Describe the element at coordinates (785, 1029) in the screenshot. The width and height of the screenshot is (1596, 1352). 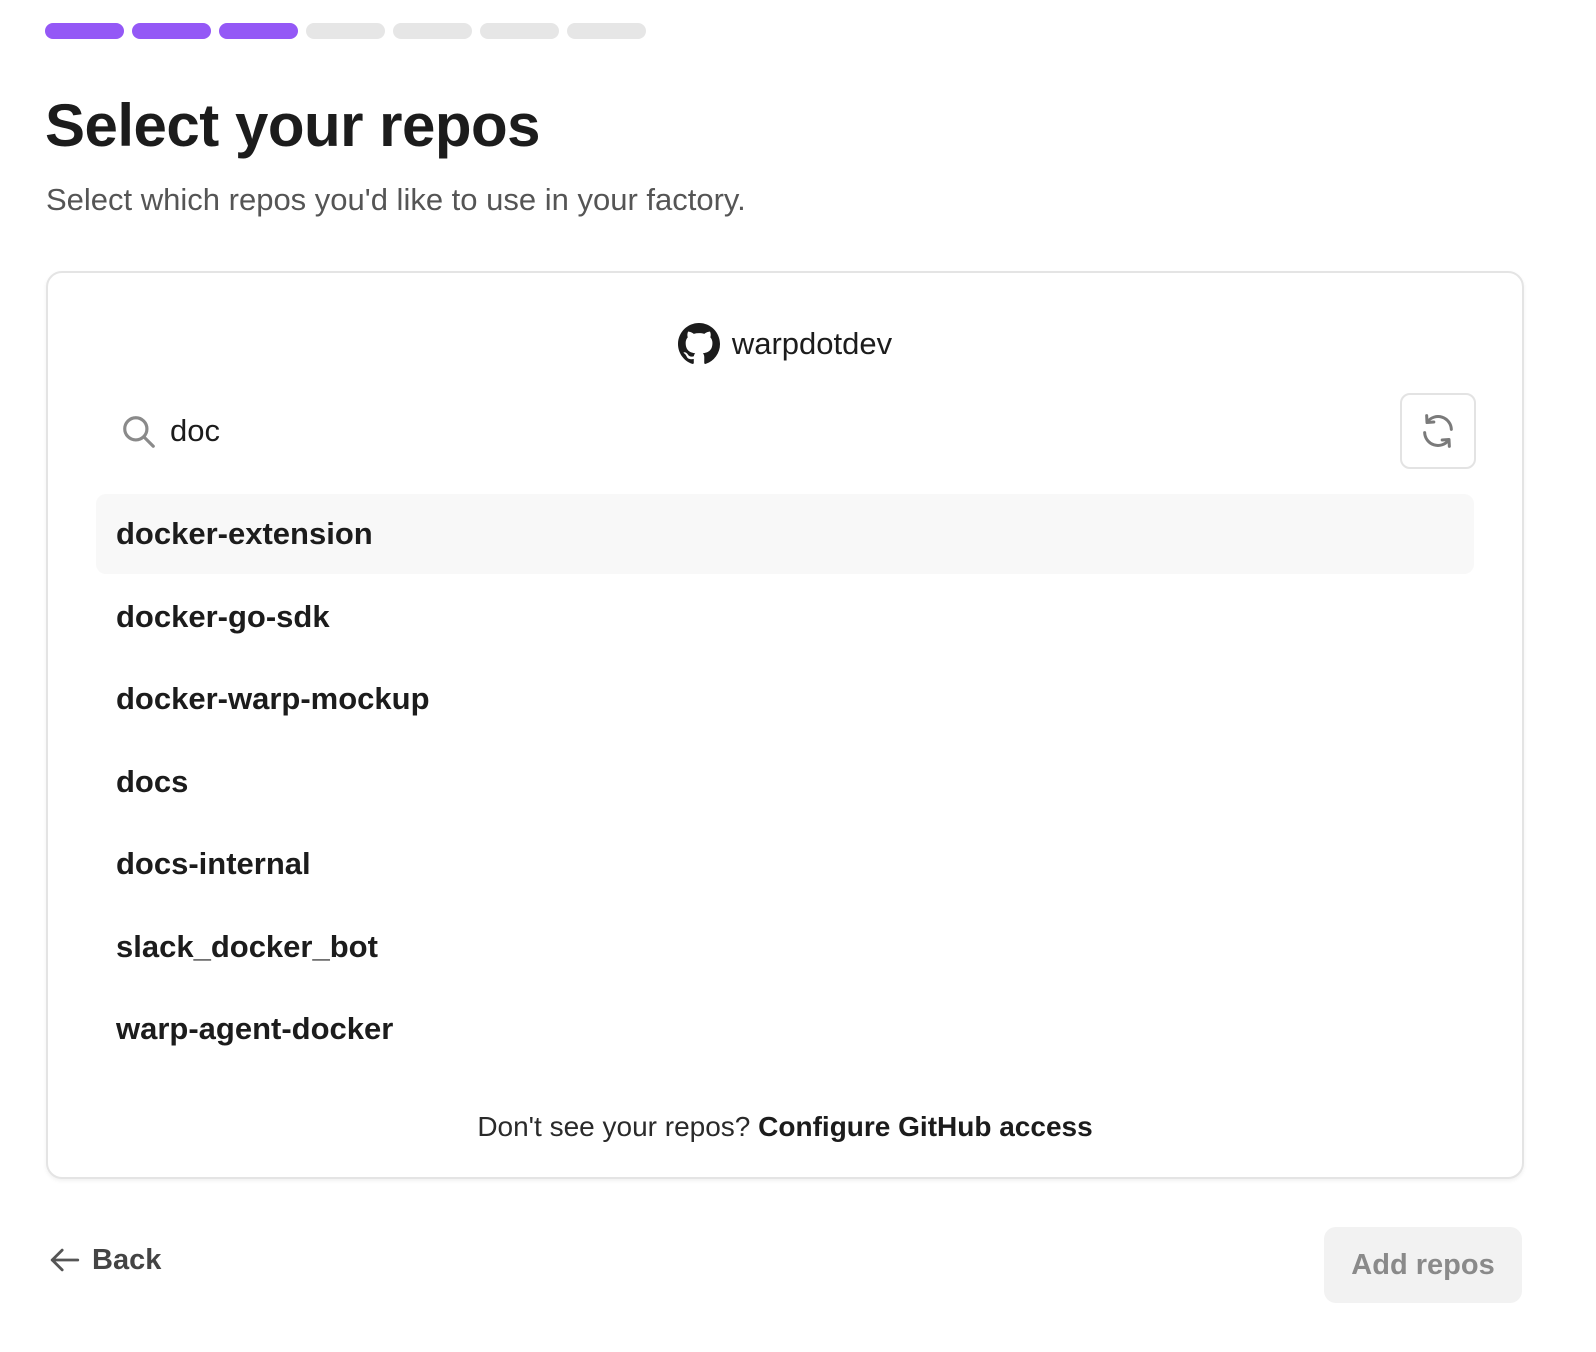
I see `repo-item: warp-agent-docker` at that location.